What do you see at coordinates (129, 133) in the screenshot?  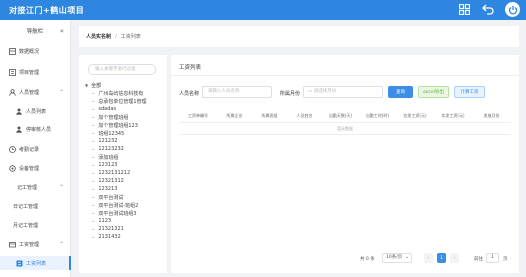 I see `tree-node: • 班组12345` at bounding box center [129, 133].